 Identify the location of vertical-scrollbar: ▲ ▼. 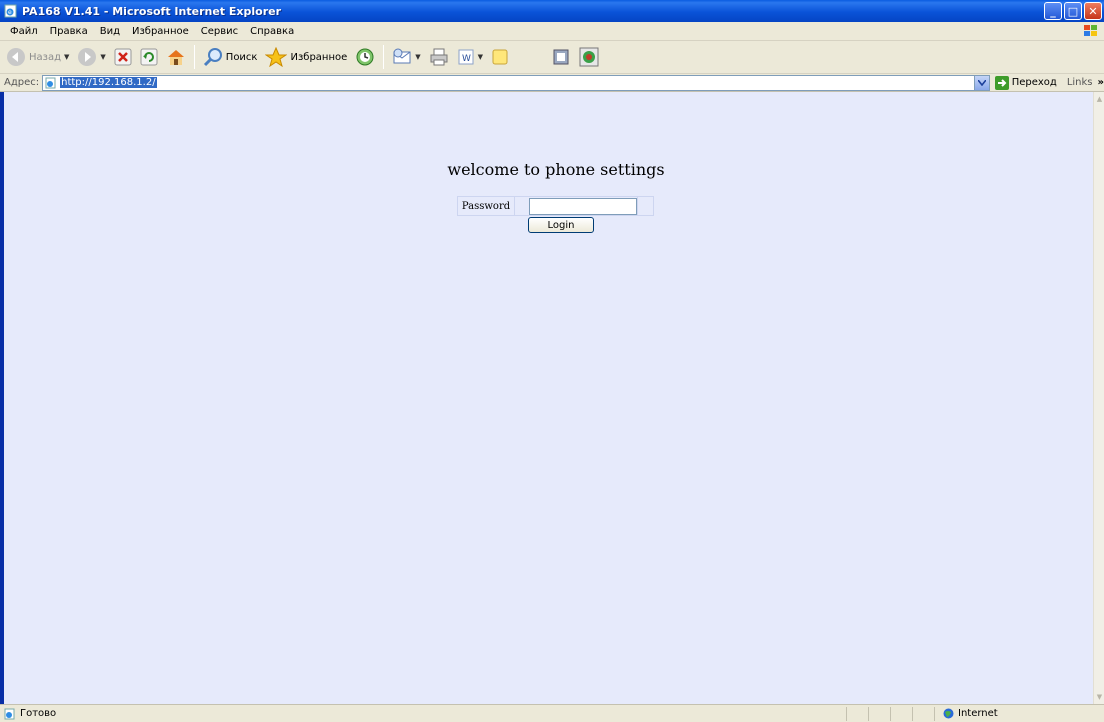
(1098, 398).